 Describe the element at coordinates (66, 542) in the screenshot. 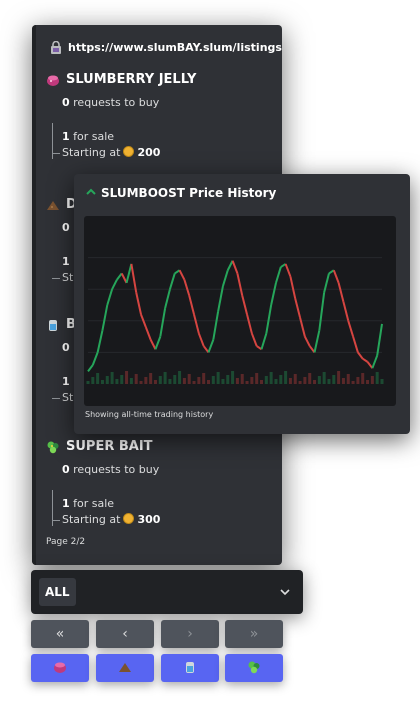

I see `page-indicator: Page 2/2` at that location.